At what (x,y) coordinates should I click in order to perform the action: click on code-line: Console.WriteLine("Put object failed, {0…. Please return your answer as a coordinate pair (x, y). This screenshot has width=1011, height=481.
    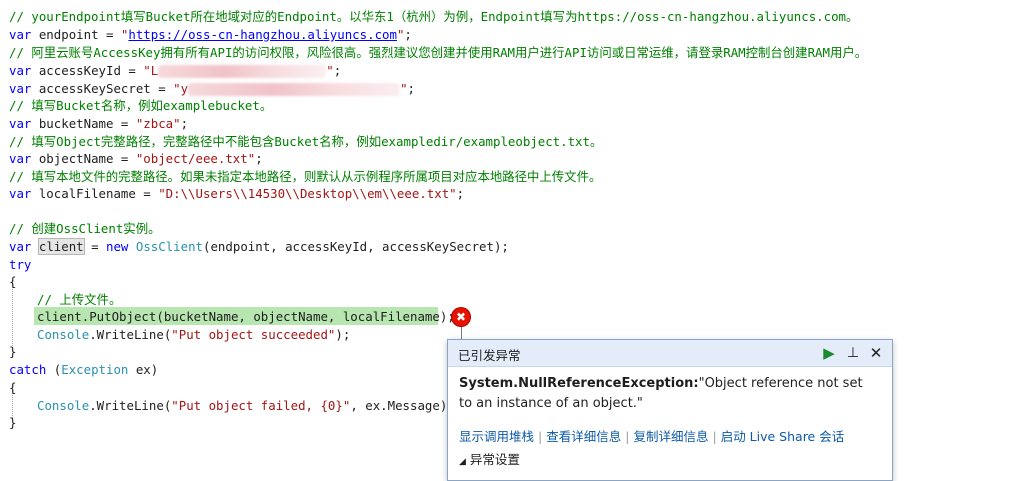
    Looking at the image, I should click on (246, 405).